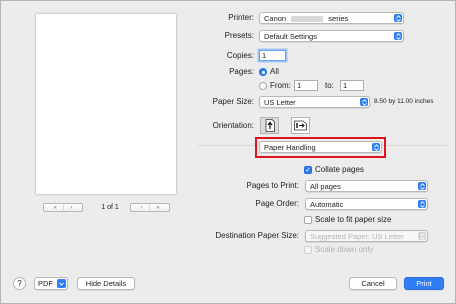 This screenshot has height=304, width=456. Describe the element at coordinates (366, 204) in the screenshot. I see `page-order-popup: Automatic` at that location.